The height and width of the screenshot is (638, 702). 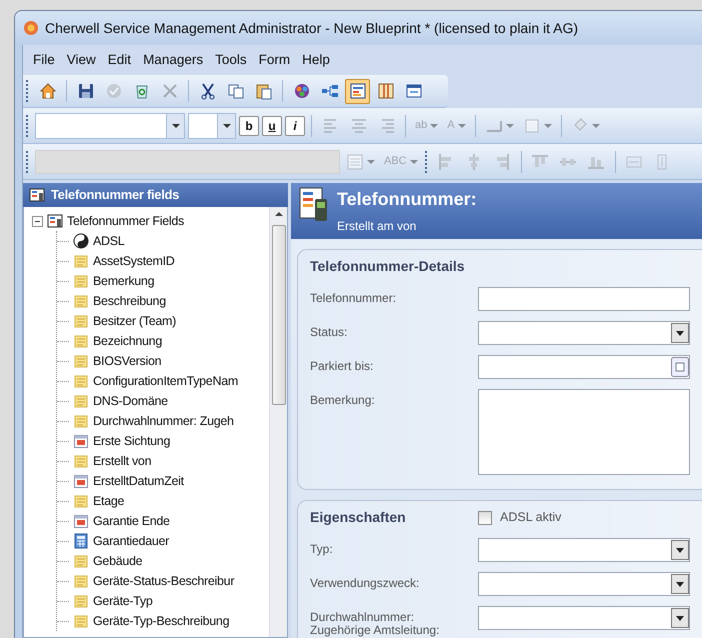 I want to click on tree-label: ConfigurationItemTypeNam, so click(x=165, y=381).